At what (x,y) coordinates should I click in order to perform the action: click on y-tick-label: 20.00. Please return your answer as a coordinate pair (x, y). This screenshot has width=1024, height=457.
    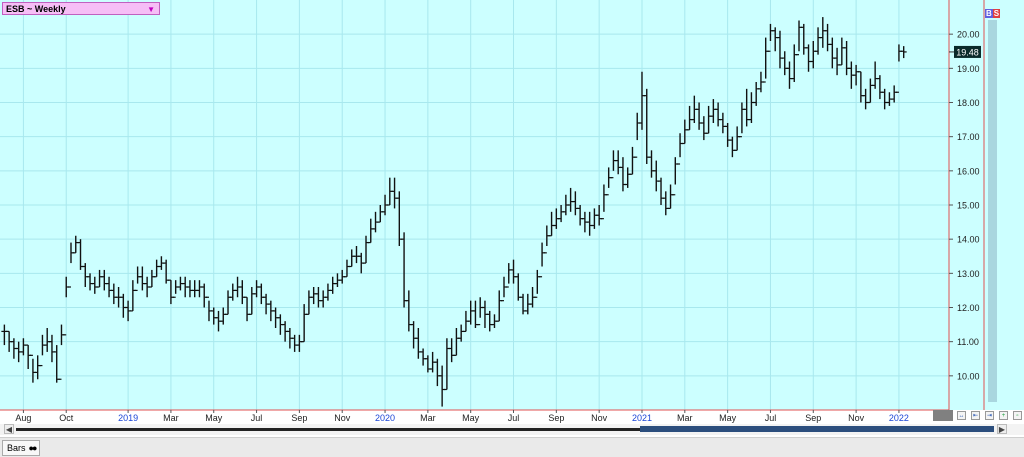
    Looking at the image, I should click on (968, 35).